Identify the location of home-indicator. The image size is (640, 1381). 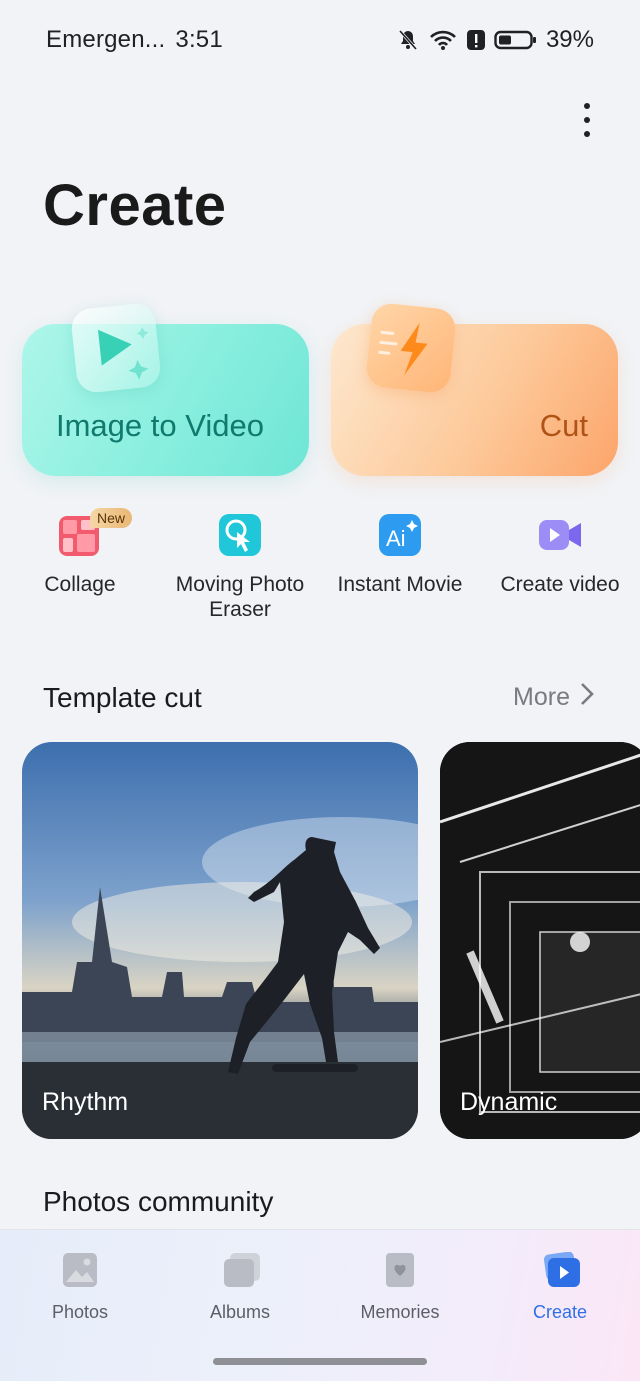
(320, 1361).